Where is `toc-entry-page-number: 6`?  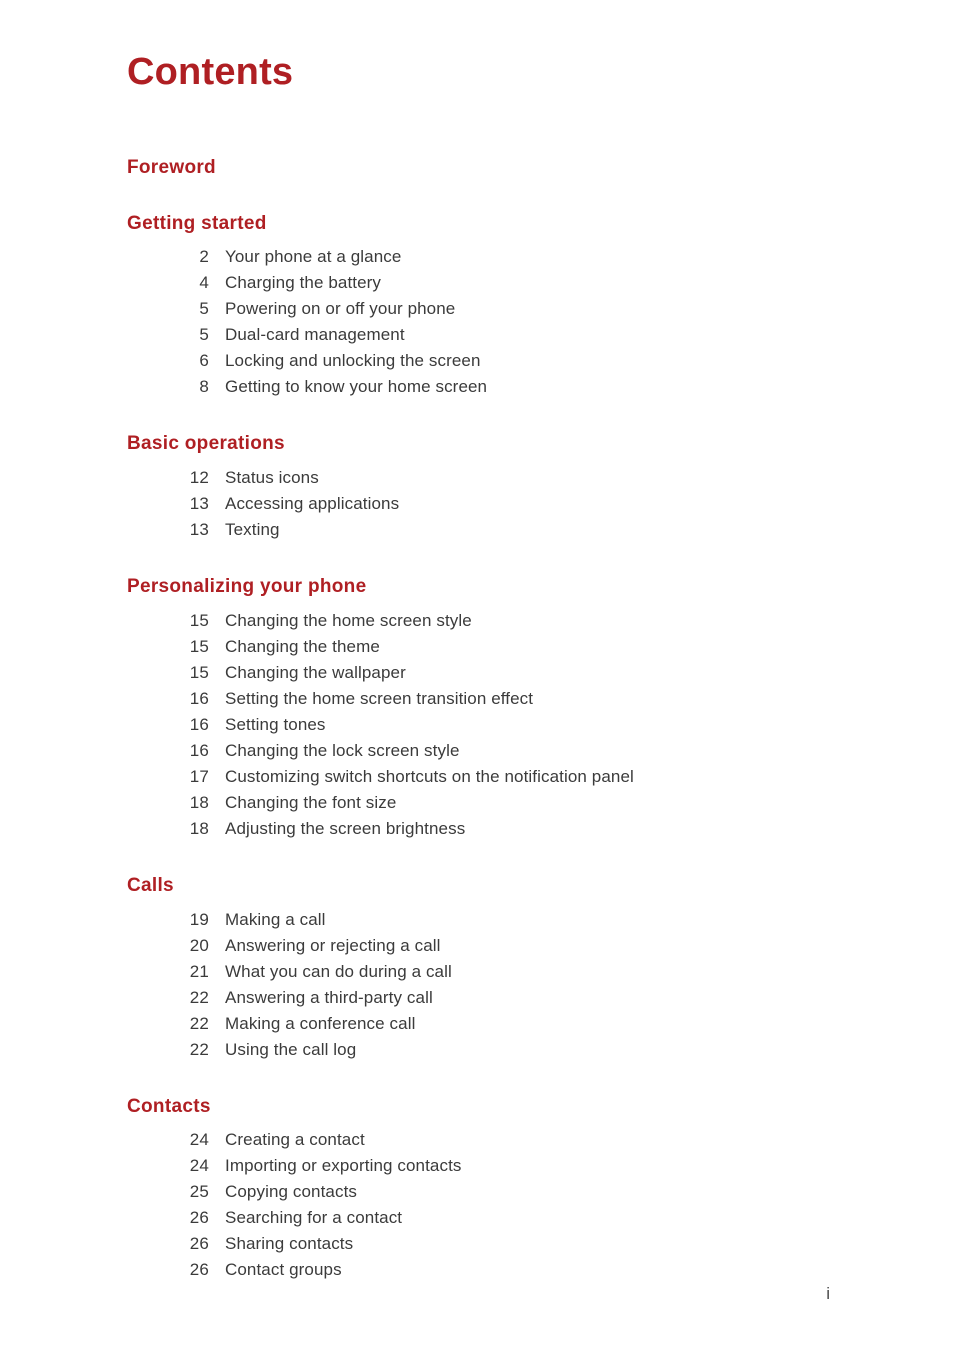 toc-entry-page-number: 6 is located at coordinates (204, 361).